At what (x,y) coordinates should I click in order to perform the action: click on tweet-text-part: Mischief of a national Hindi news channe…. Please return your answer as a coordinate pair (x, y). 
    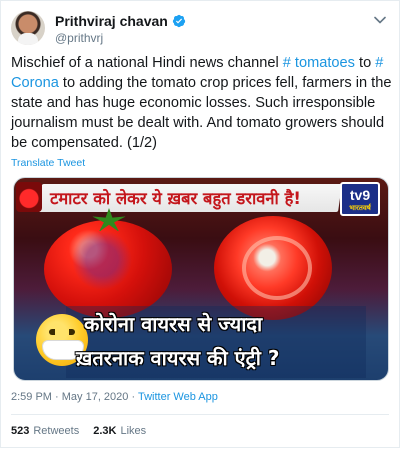
    Looking at the image, I should click on (147, 63).